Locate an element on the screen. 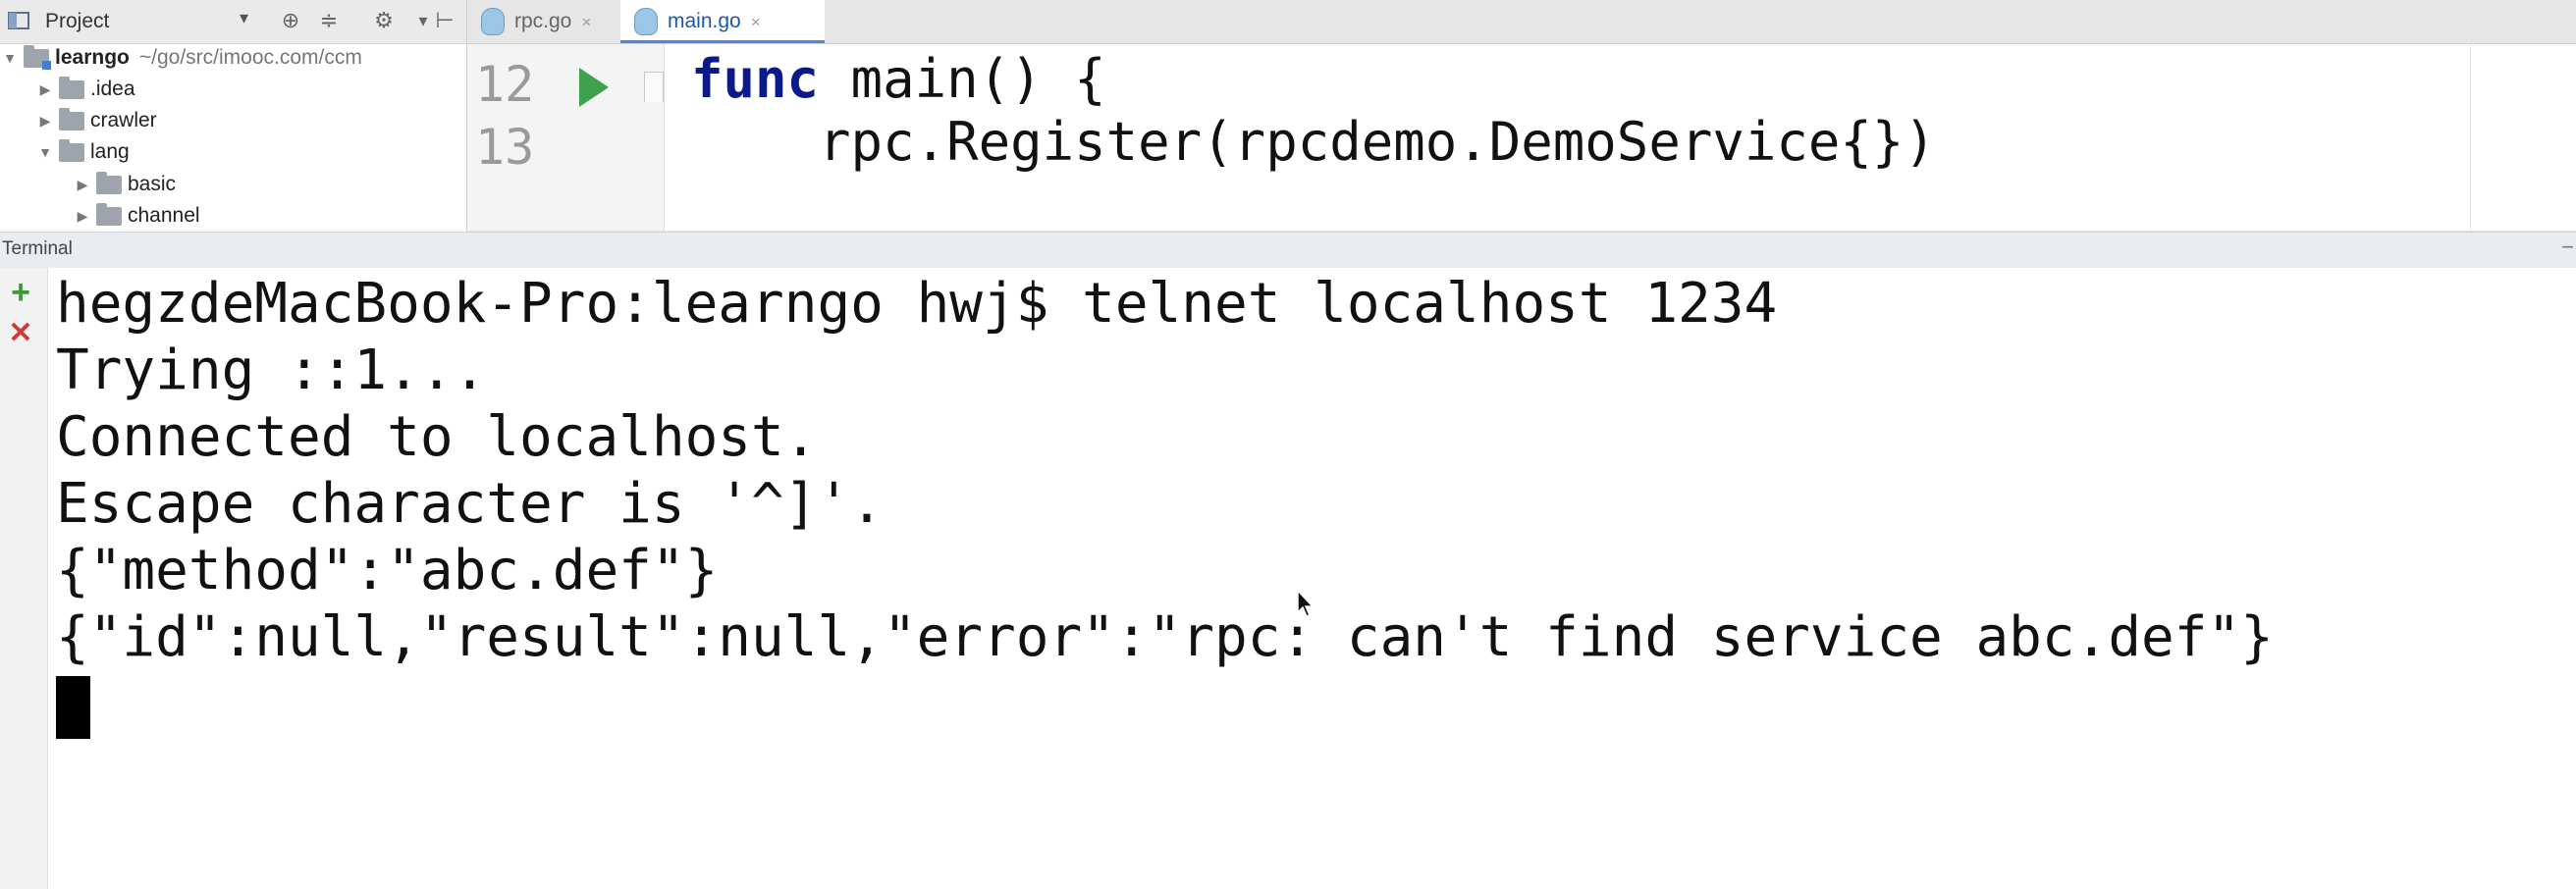 The image size is (2576, 889). editor-gutter: 12 13 is located at coordinates (566, 138).